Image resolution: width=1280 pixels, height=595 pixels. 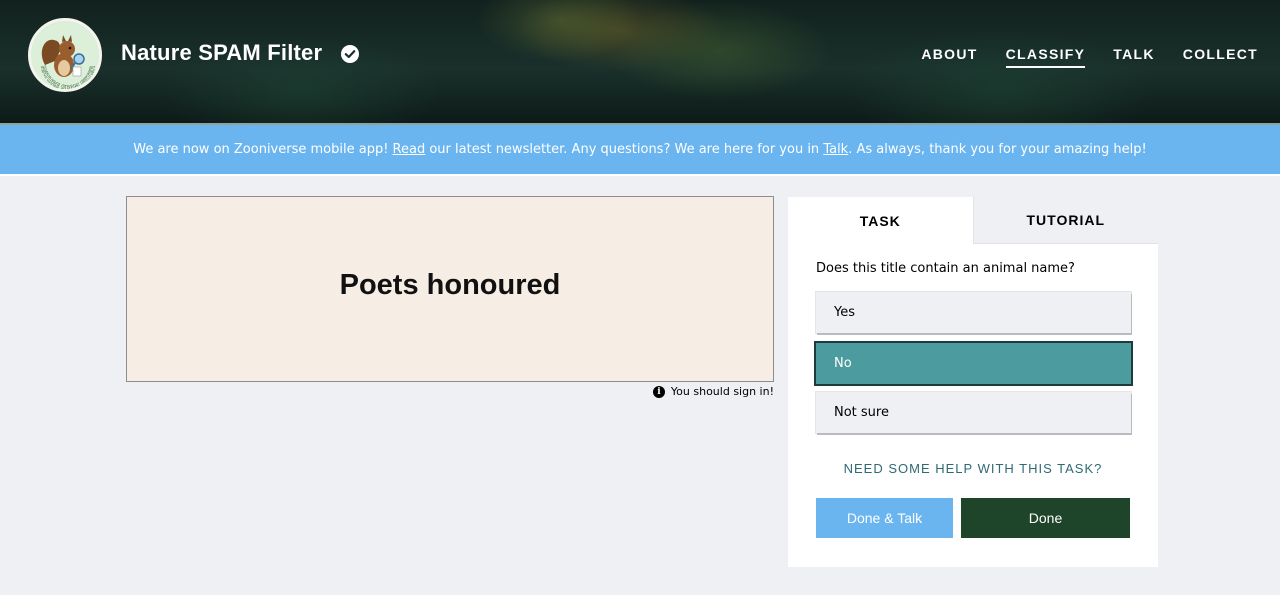 I want to click on squirrel-icon: NATURE SPAM FILTER, so click(x=65, y=55).